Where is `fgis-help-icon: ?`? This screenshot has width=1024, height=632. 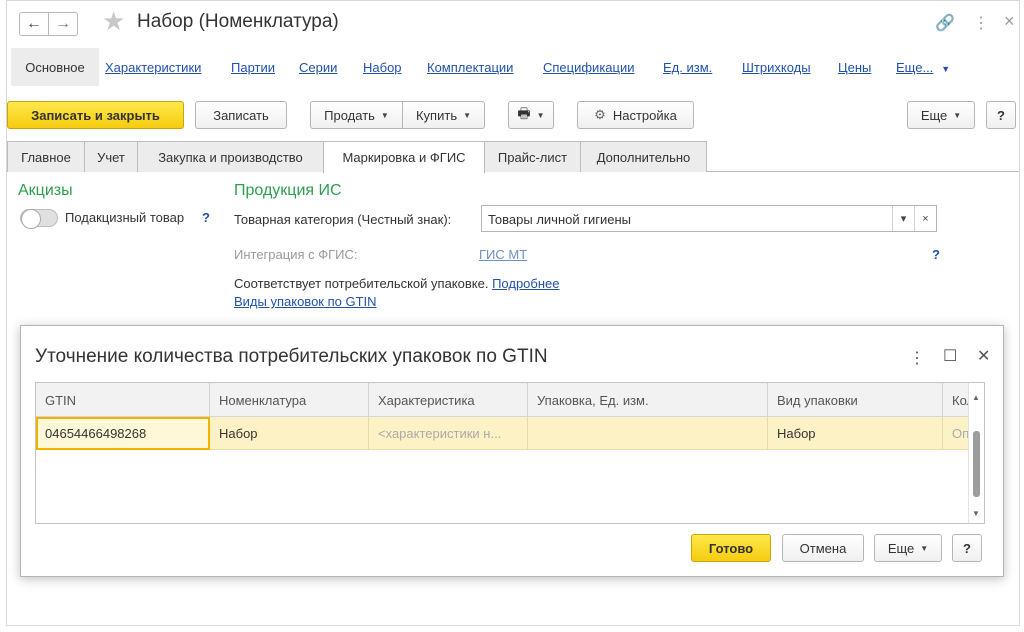 fgis-help-icon: ? is located at coordinates (936, 254).